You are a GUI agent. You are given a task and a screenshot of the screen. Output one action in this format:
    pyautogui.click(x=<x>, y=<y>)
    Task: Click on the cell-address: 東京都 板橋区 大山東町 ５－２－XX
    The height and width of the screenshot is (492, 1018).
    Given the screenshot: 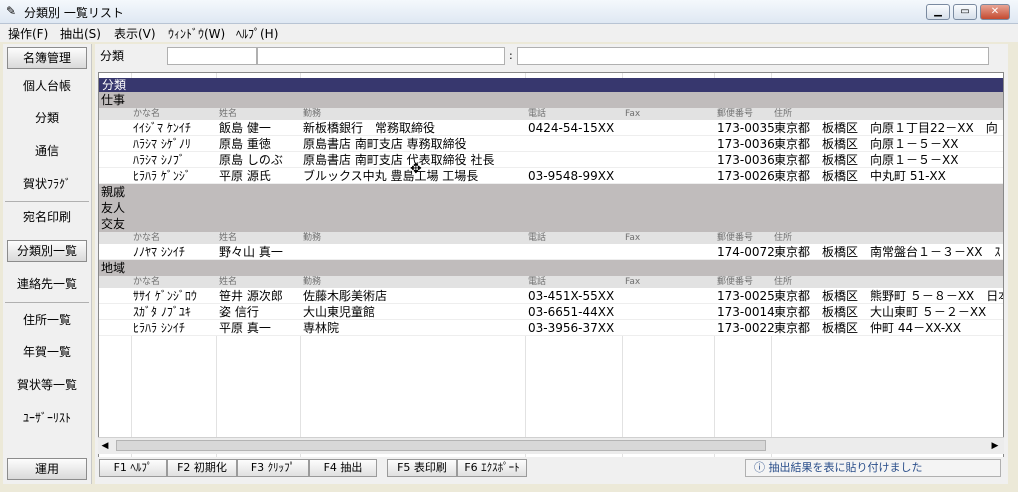 What is the action you would take?
    pyautogui.click(x=880, y=312)
    